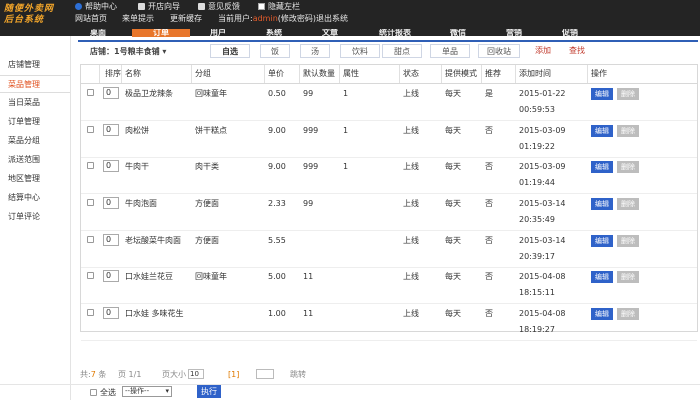  Describe the element at coordinates (279, 7) in the screenshot. I see `hide-sidebar-toggle: 隐藏左栏` at that location.